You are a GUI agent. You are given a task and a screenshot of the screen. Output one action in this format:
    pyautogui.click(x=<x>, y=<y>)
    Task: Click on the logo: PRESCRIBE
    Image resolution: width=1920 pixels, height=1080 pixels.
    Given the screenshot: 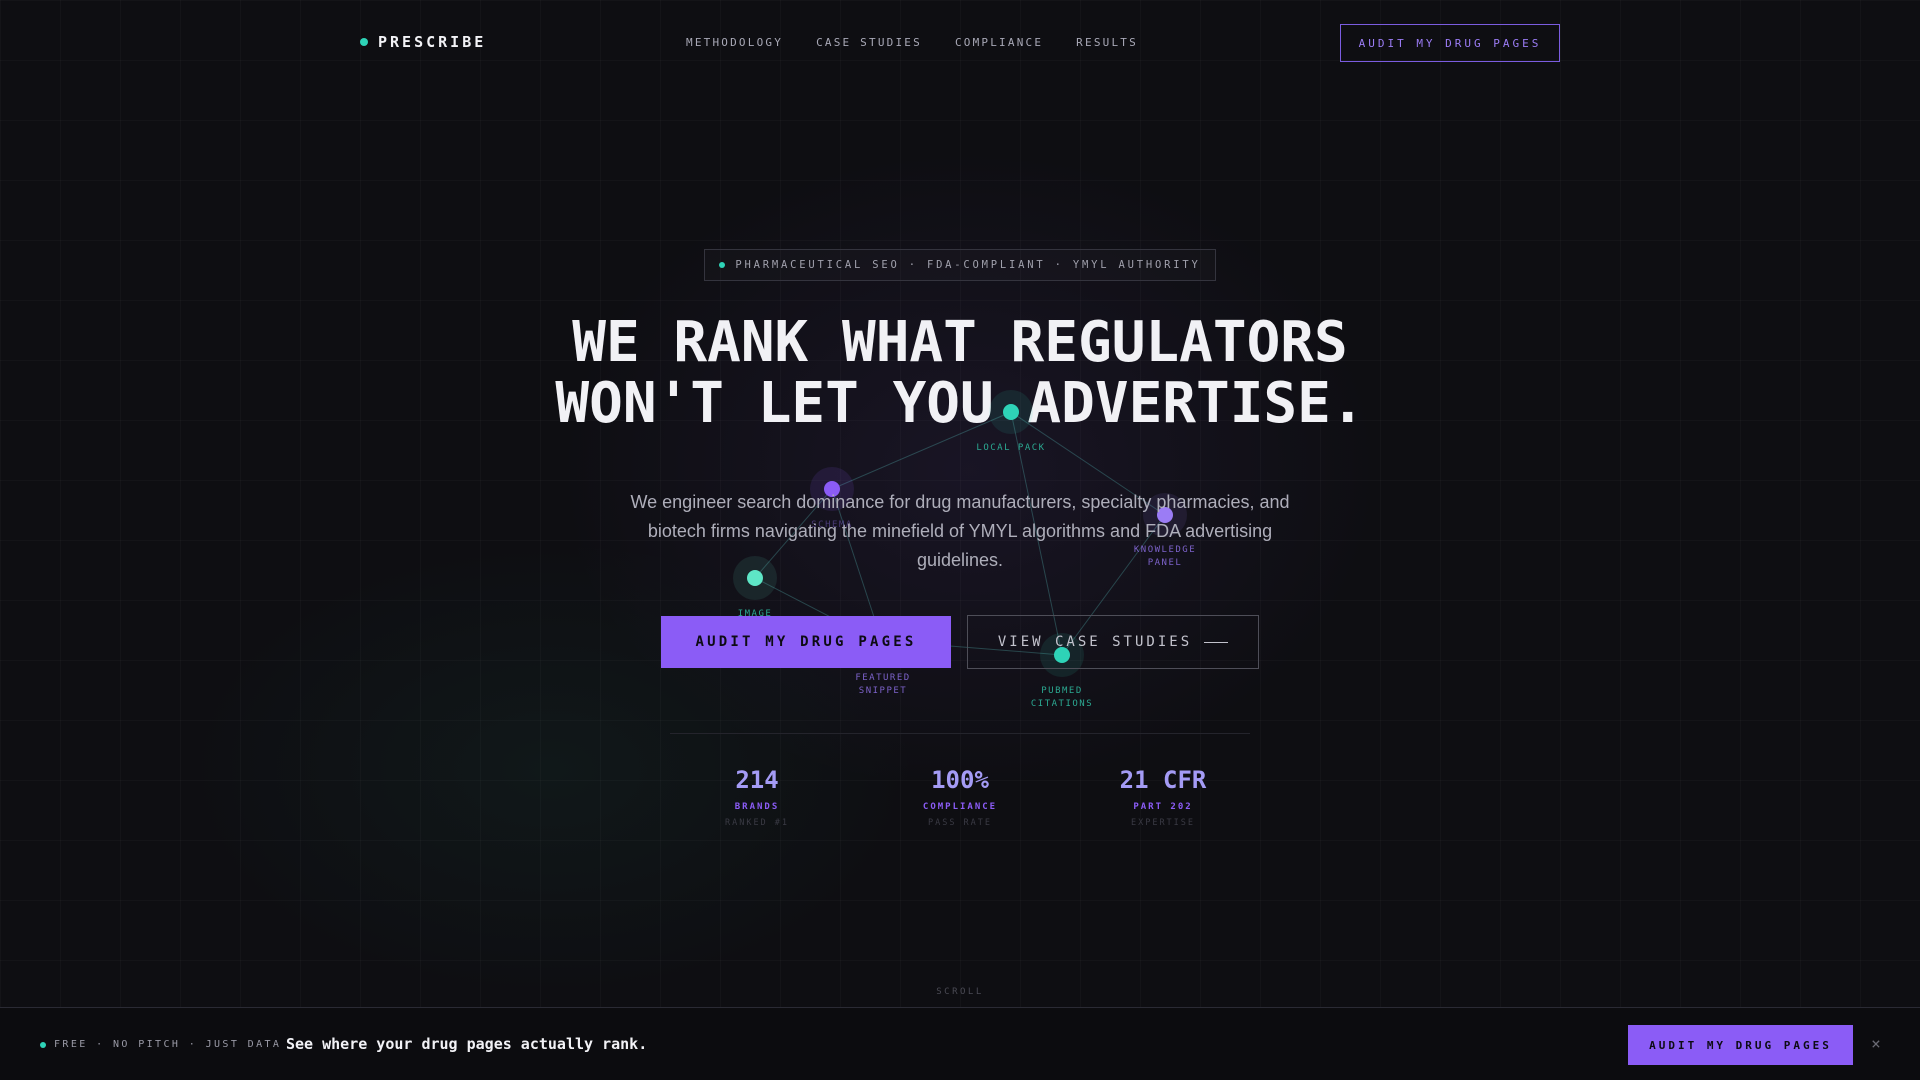 What is the action you would take?
    pyautogui.click(x=423, y=42)
    